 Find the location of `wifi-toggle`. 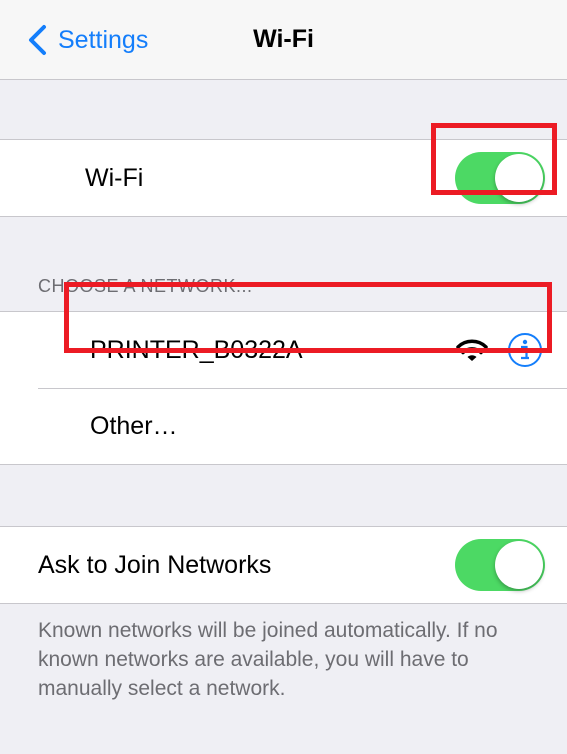

wifi-toggle is located at coordinates (500, 178).